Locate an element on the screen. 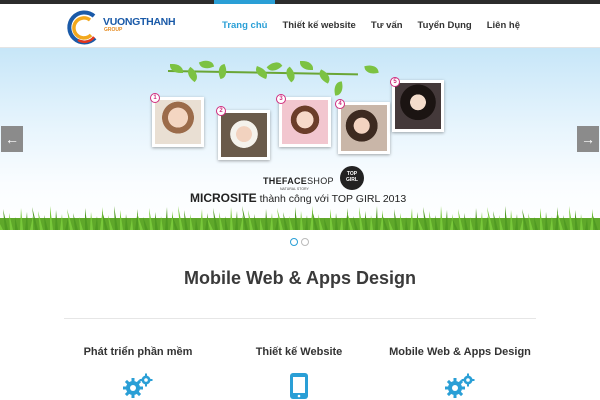  site-logo: VUONGTHANH GROUP is located at coordinates (129, 28).